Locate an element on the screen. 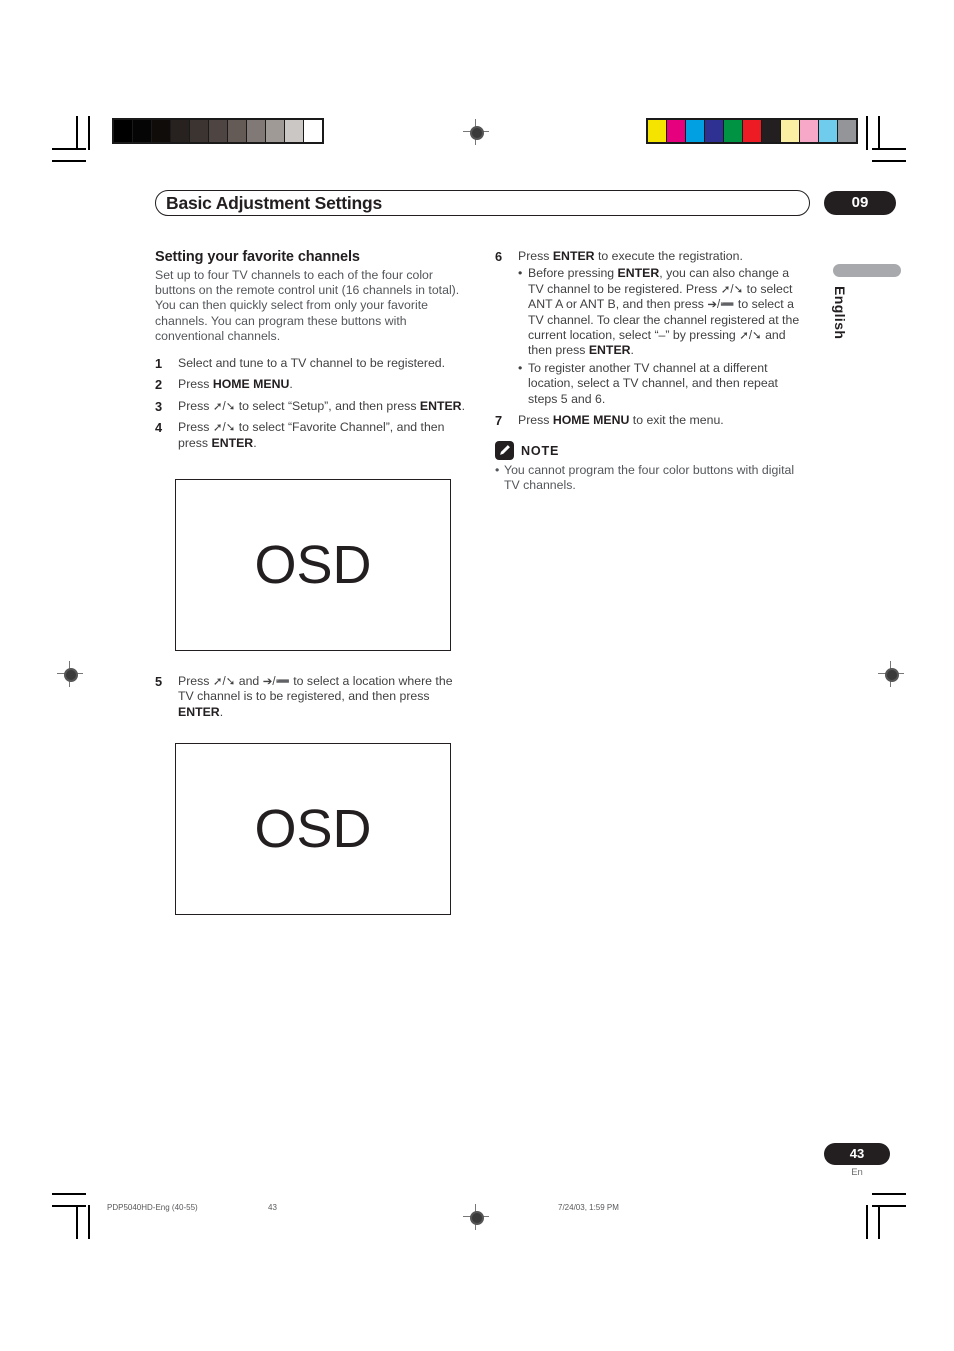  step-text: Press HOME MENU. is located at coordinates (235, 384).